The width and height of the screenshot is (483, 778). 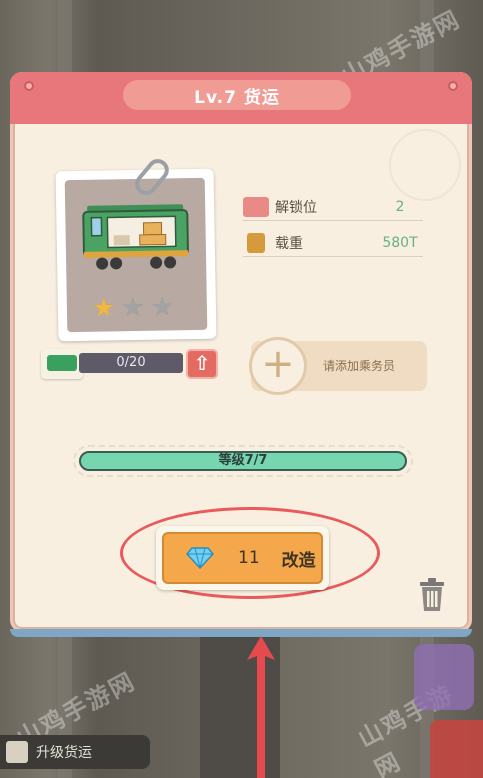 I want to click on level-bar-fill: 等级7/7, so click(x=243, y=461).